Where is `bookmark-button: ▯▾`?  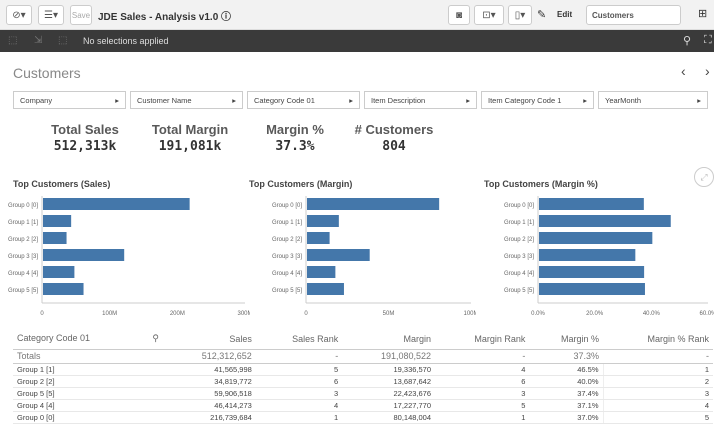 bookmark-button: ▯▾ is located at coordinates (520, 15).